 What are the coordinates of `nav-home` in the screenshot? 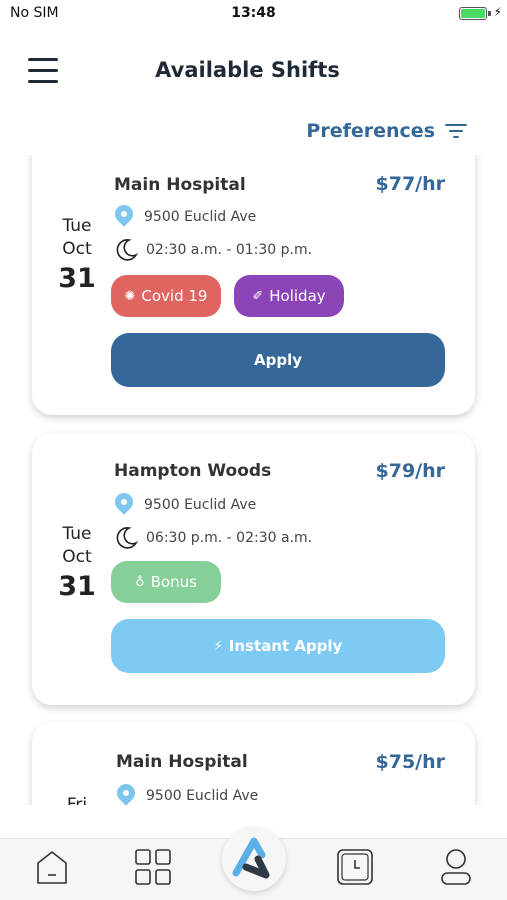 It's located at (52, 867).